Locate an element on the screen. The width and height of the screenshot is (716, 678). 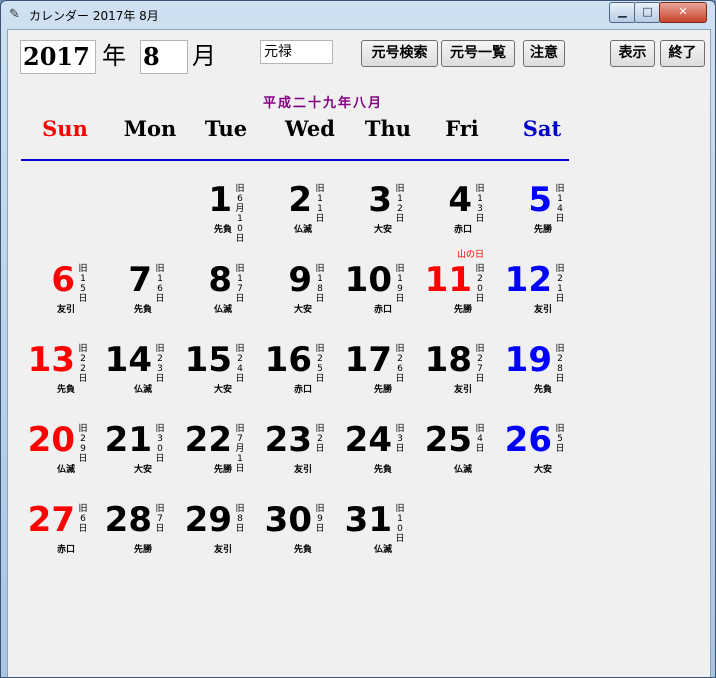
lunar-date: 旧7日 is located at coordinates (160, 519).